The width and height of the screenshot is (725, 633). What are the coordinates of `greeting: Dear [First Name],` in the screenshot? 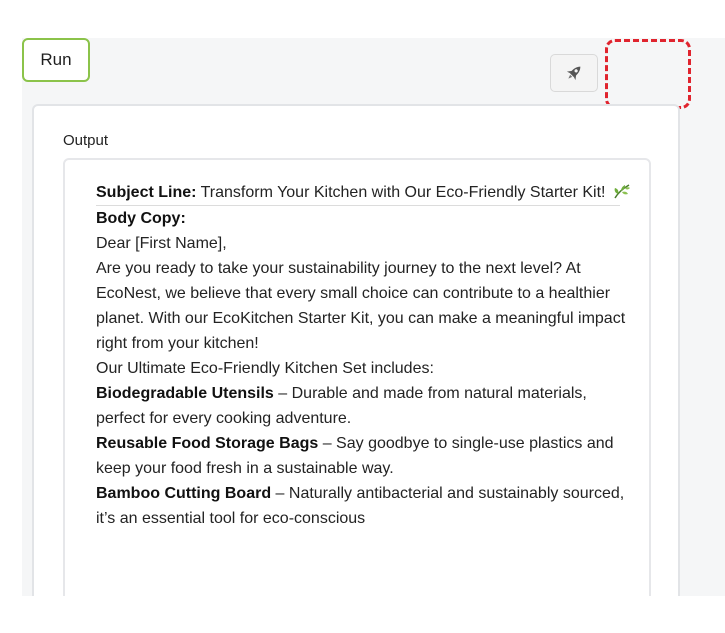 It's located at (161, 243).